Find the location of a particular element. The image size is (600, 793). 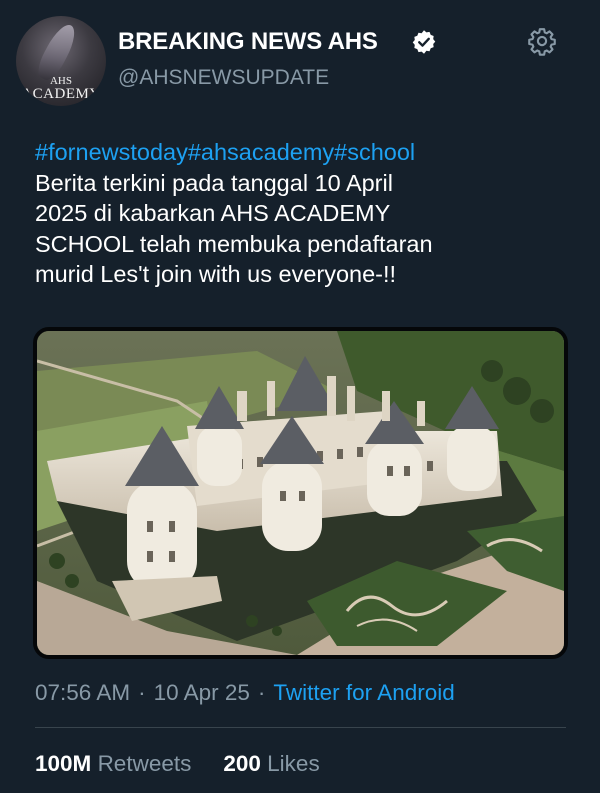

avatar-logo-text: AHS ACADEMY ~~~~~~~~~~~~~~ is located at coordinates (61, 91).